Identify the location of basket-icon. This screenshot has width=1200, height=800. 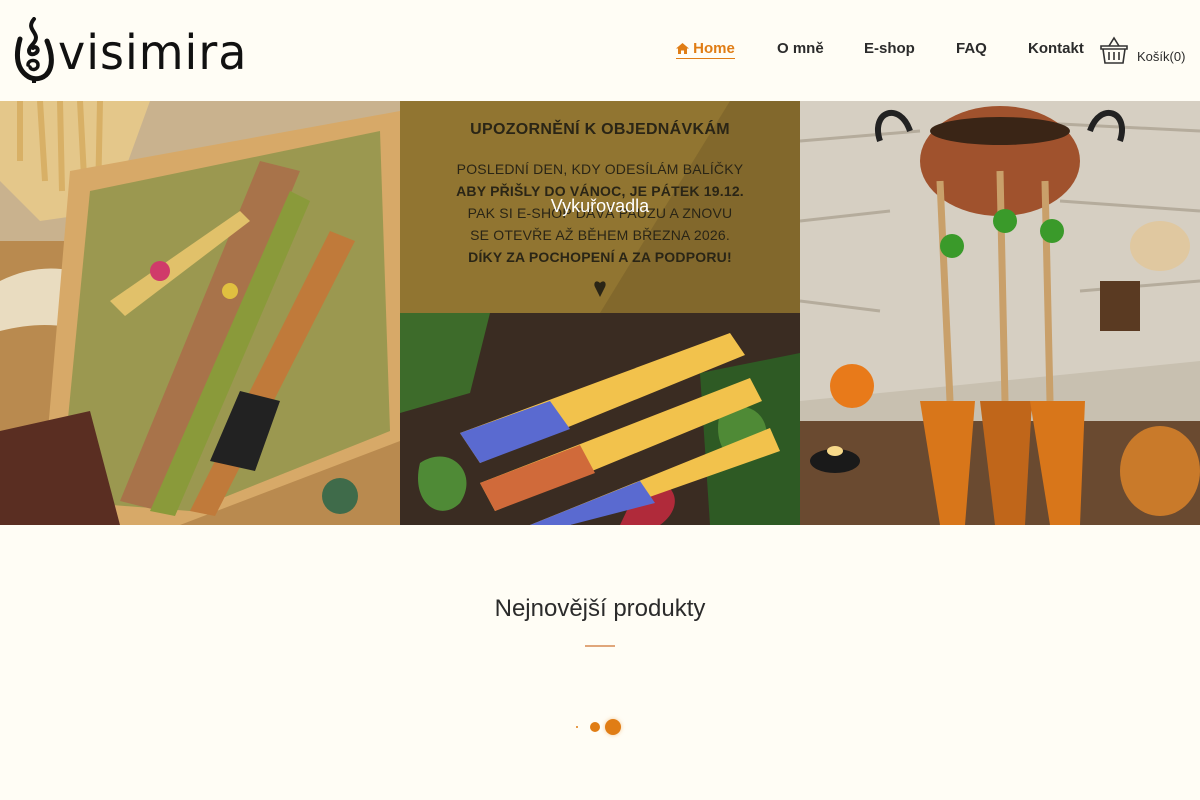
(1114, 52).